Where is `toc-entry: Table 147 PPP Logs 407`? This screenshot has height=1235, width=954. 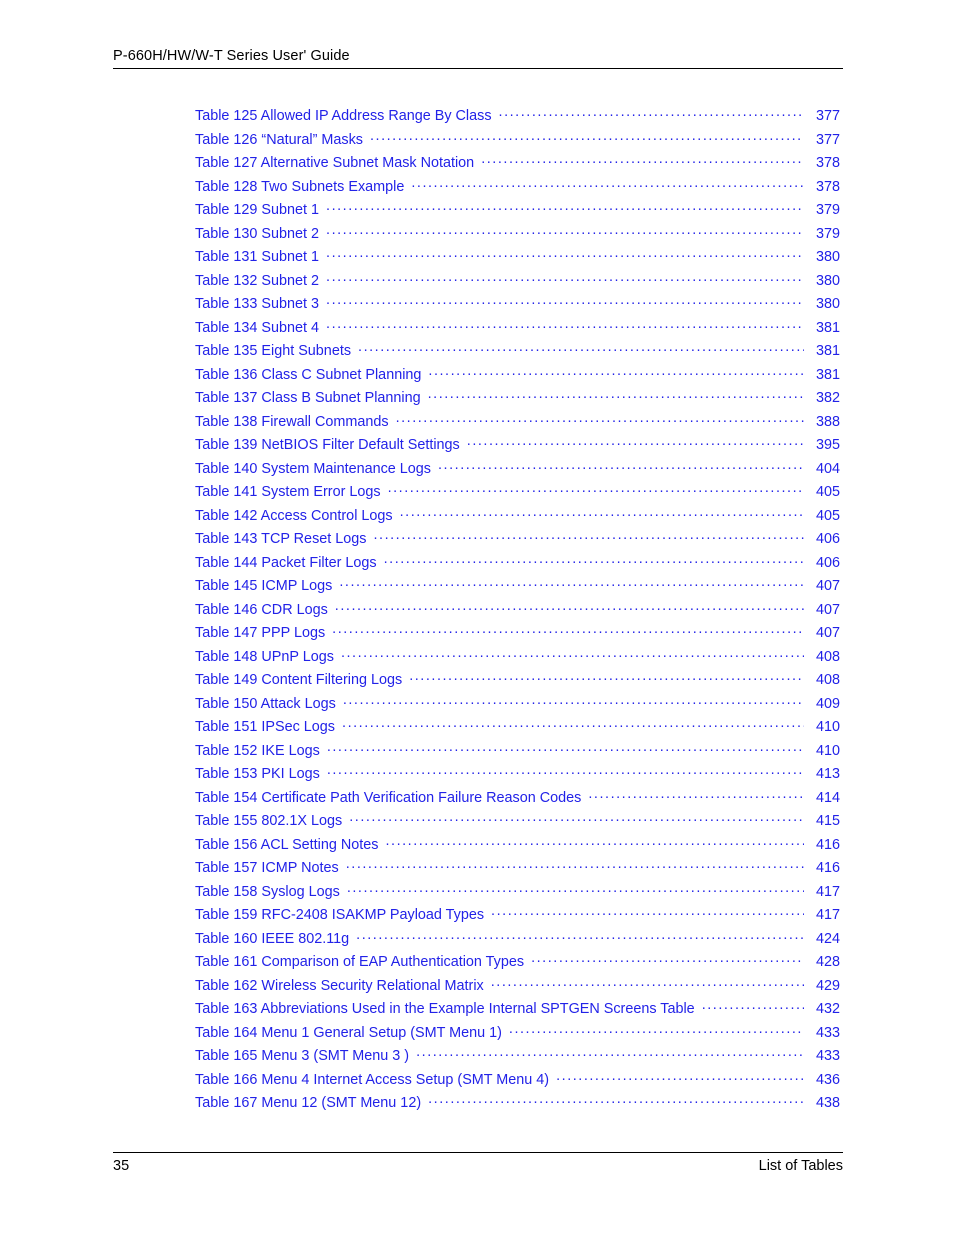
toc-entry: Table 147 PPP Logs 407 is located at coordinates (517, 635).